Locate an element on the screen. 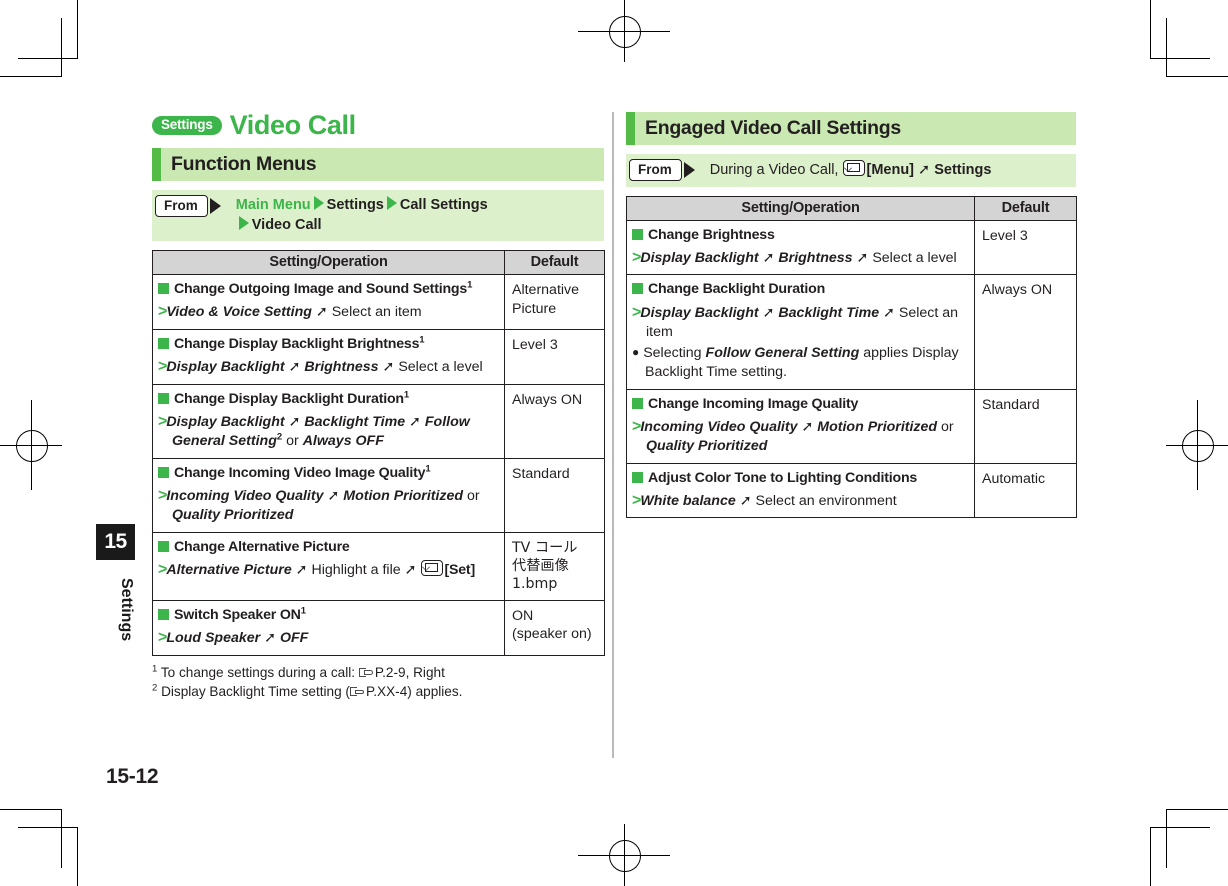 The width and height of the screenshot is (1228, 886). registration-target-left is located at coordinates (31, 445).